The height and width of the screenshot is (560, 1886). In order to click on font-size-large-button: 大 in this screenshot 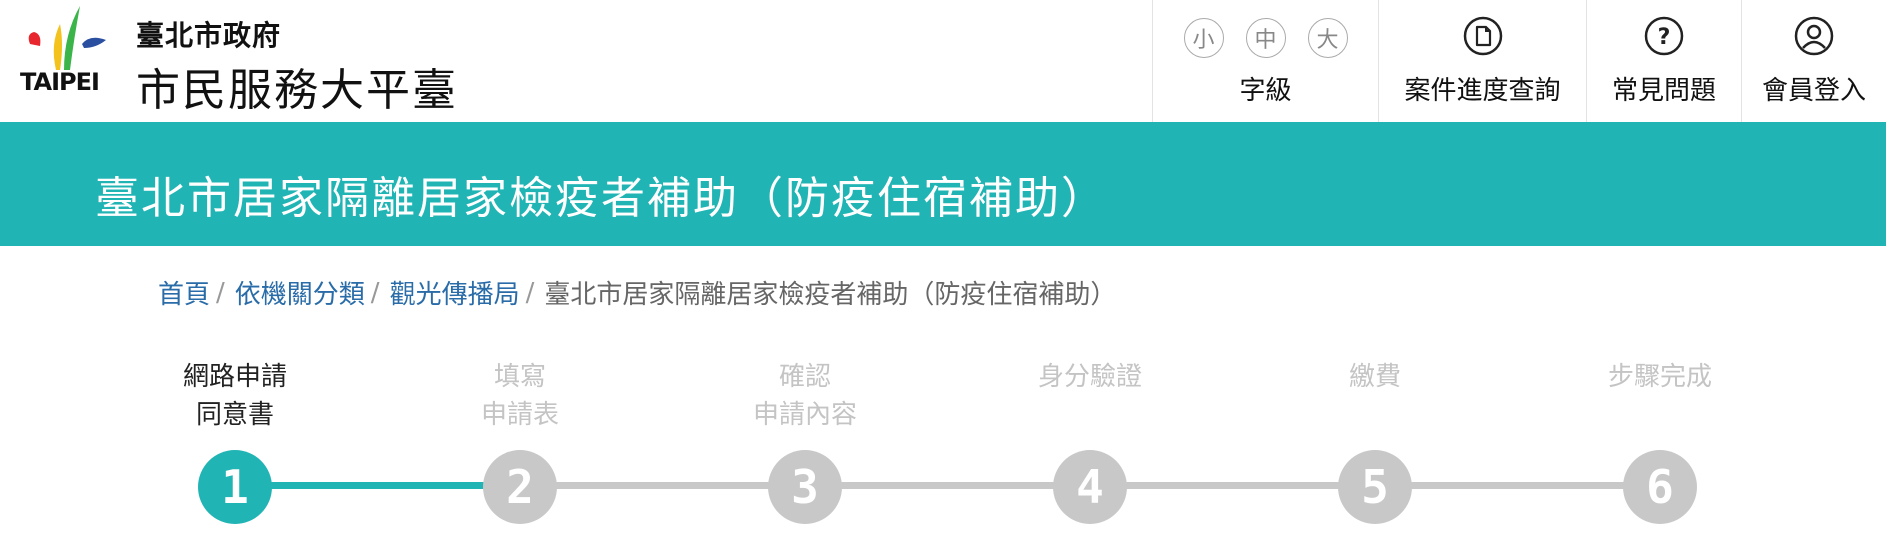, I will do `click(1327, 38)`.